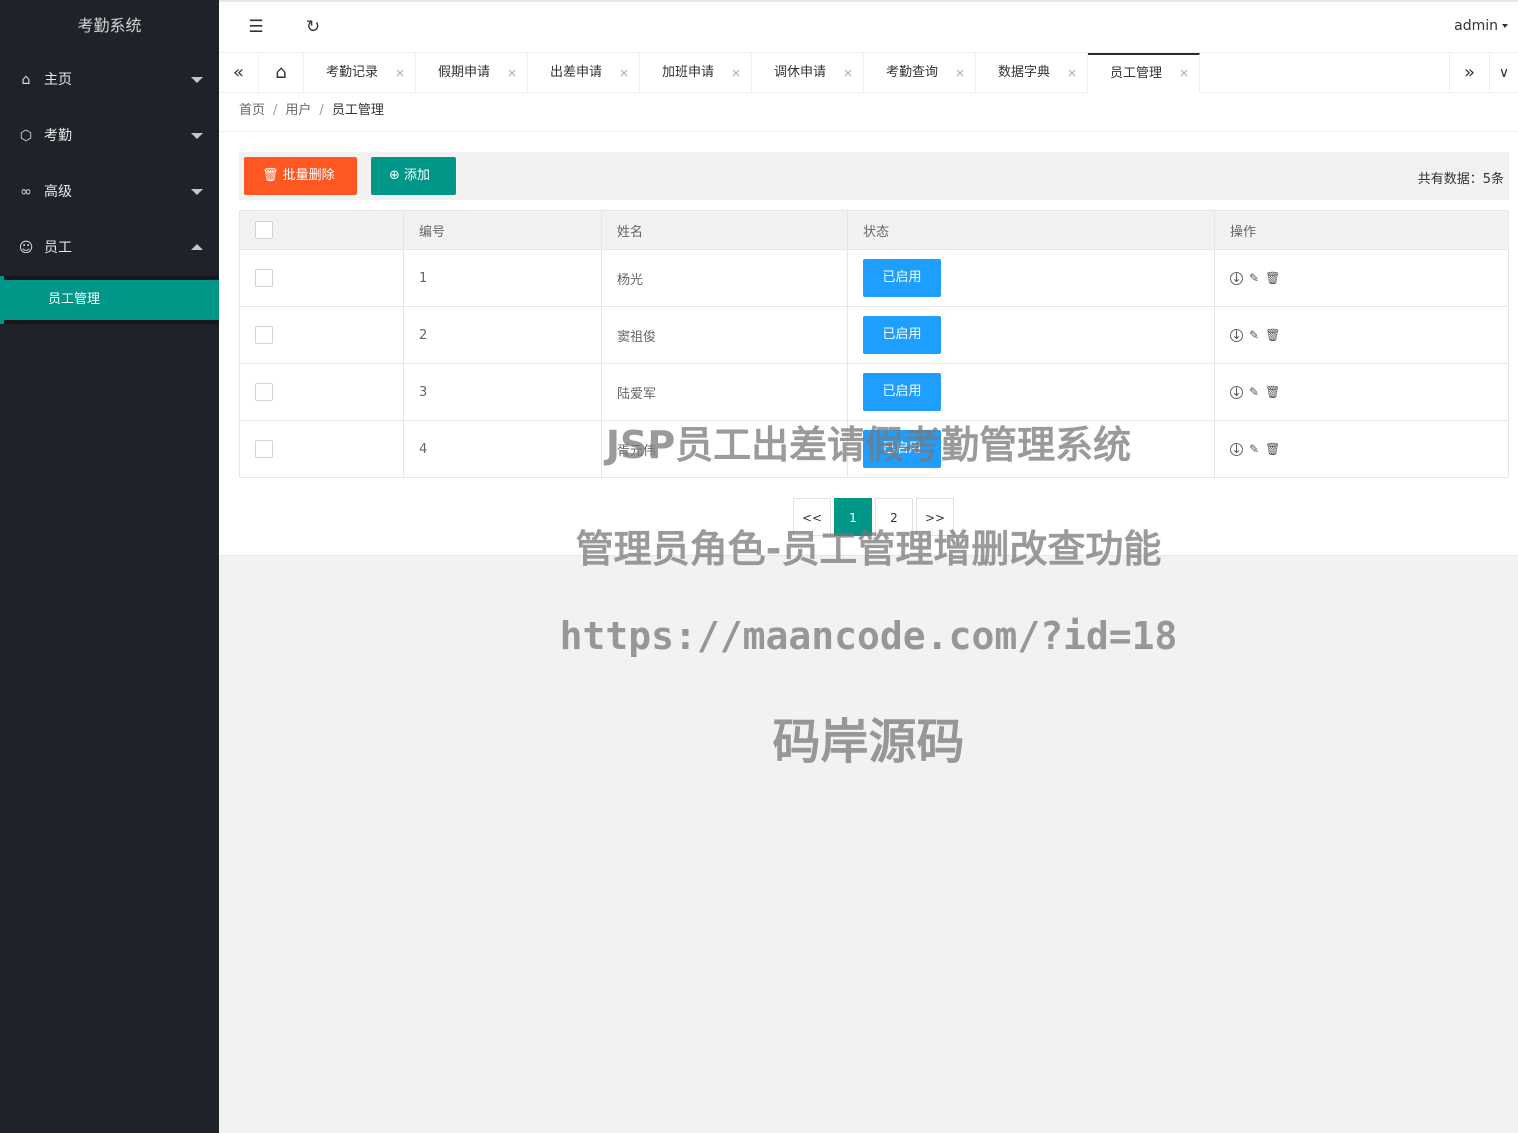 Image resolution: width=1518 pixels, height=1133 pixels. What do you see at coordinates (109, 136) in the screenshot?
I see `sidebar-item-attendance: ⬡ 考勤` at bounding box center [109, 136].